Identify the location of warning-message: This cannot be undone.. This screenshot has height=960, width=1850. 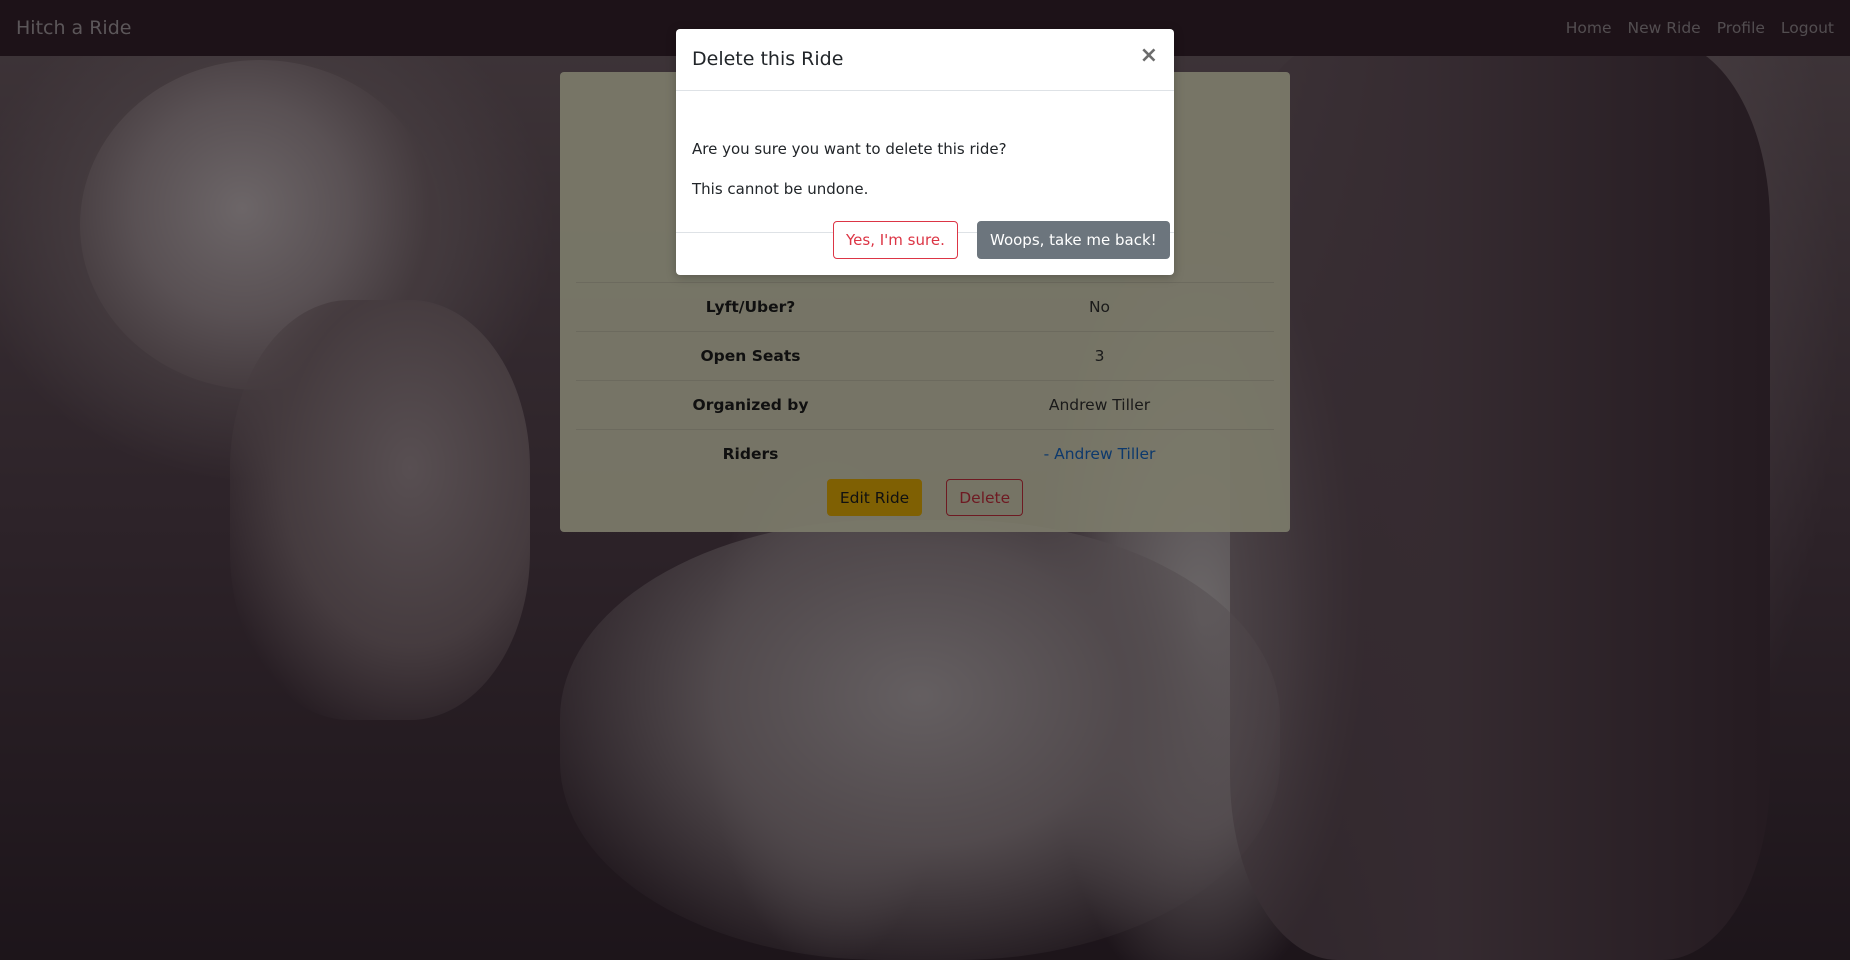
(780, 189).